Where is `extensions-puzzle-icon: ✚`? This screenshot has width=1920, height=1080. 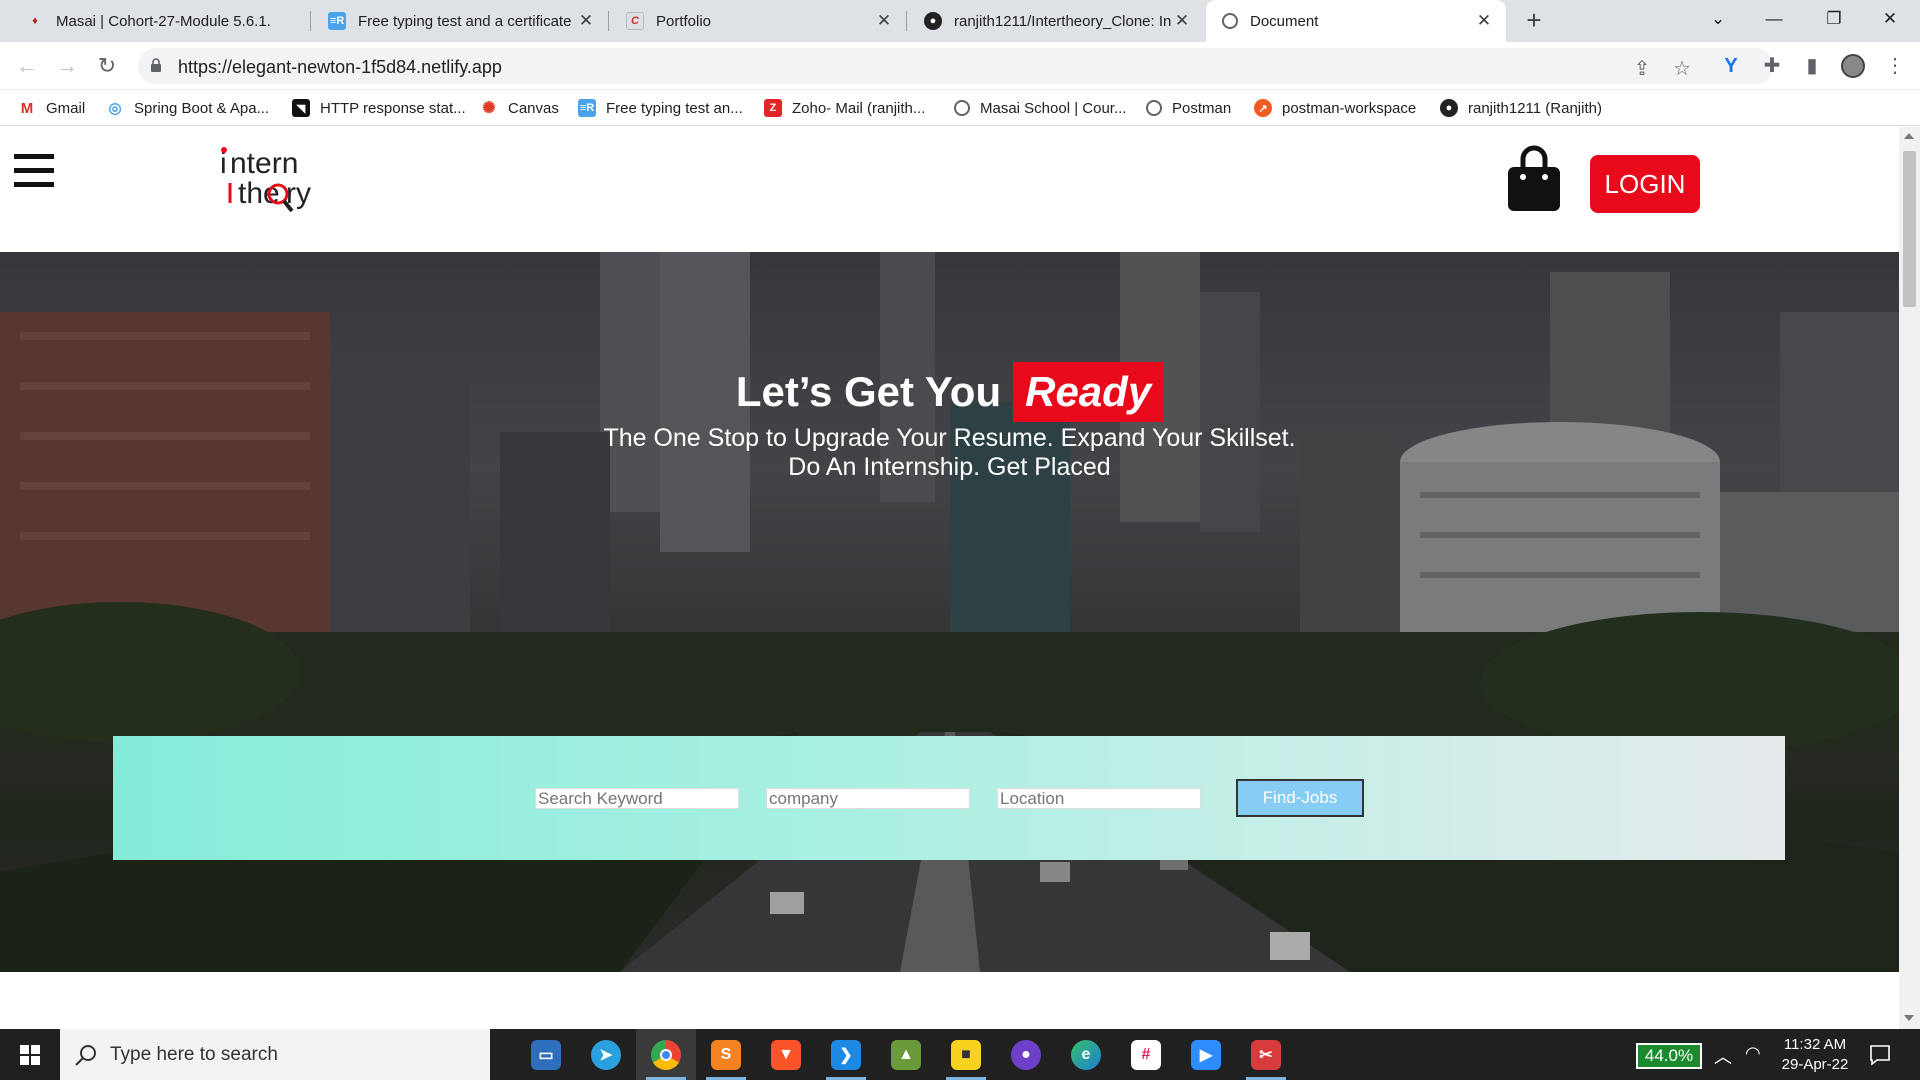
extensions-puzzle-icon: ✚ is located at coordinates (1772, 66).